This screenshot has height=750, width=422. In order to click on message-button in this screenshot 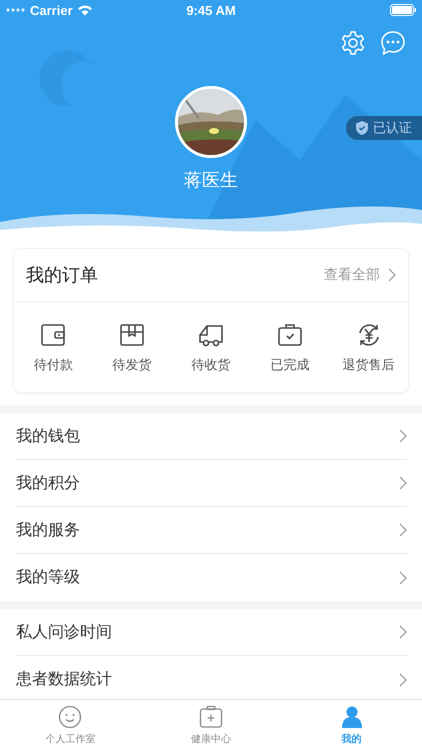, I will do `click(393, 43)`.